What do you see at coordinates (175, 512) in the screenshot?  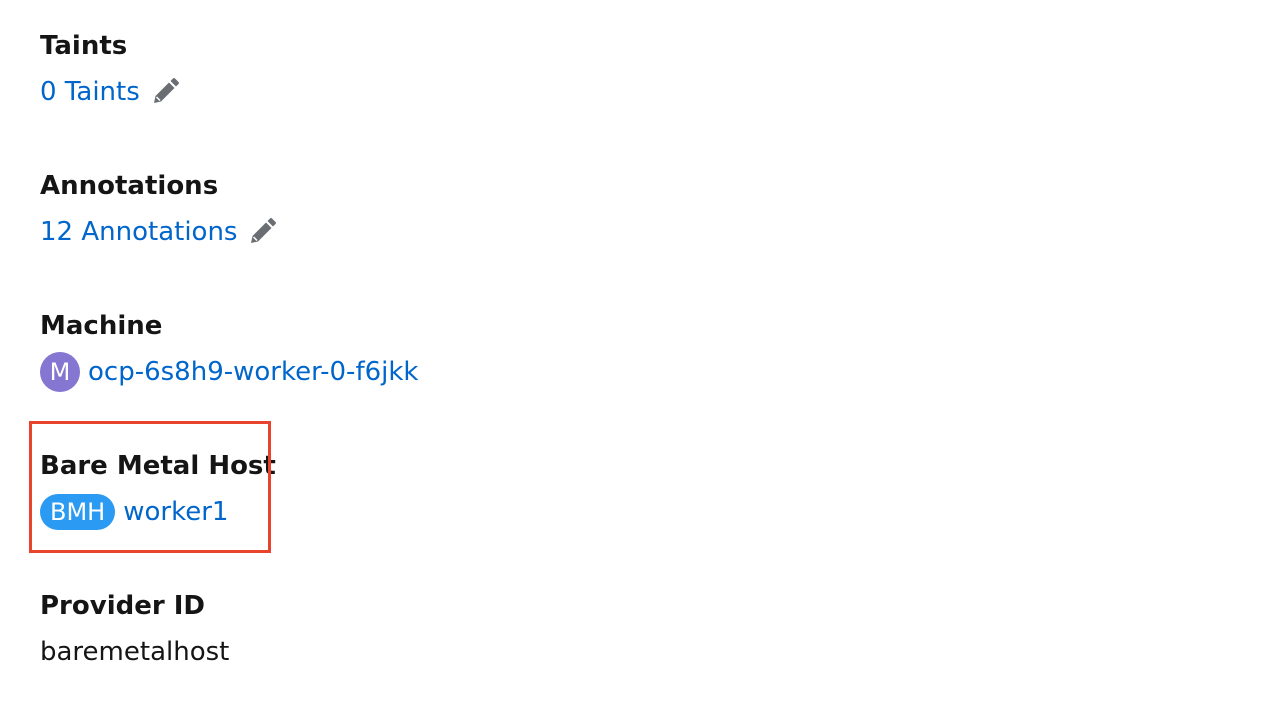 I see `bare-metal-host-link: worker1` at bounding box center [175, 512].